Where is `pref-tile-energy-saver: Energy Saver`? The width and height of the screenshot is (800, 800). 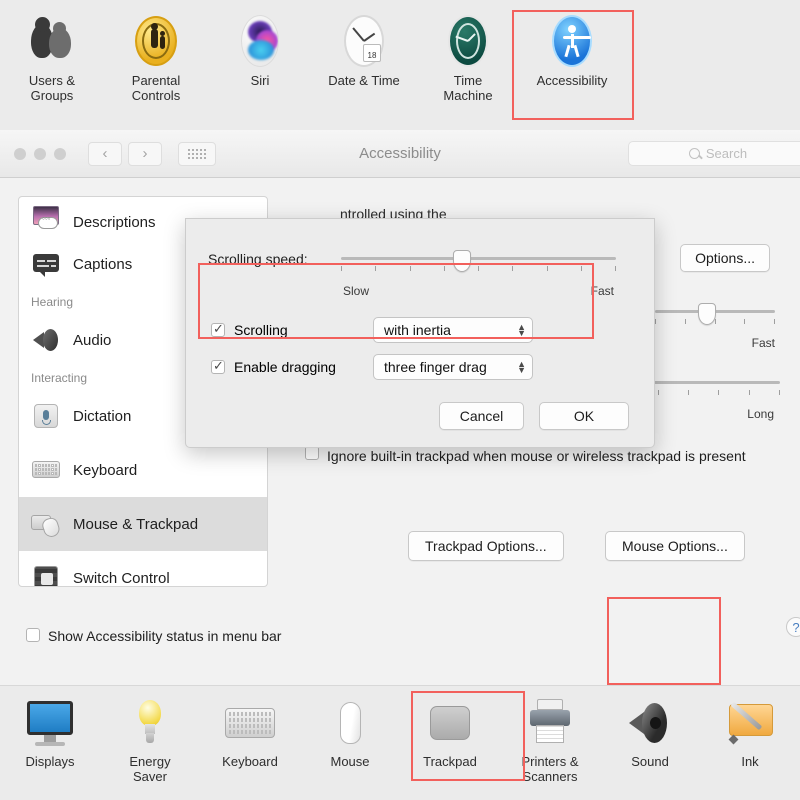
pref-tile-energy-saver: Energy Saver is located at coordinates (150, 741).